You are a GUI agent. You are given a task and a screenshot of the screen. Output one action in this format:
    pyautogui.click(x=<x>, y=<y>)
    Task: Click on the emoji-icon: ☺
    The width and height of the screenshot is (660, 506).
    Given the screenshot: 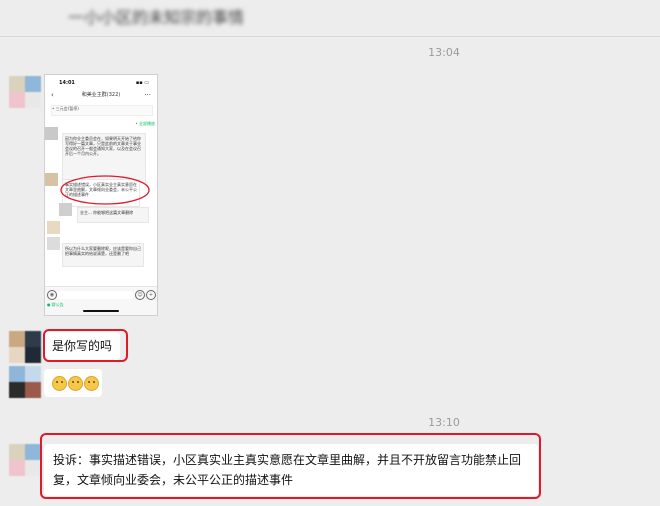 What is the action you would take?
    pyautogui.click(x=140, y=295)
    